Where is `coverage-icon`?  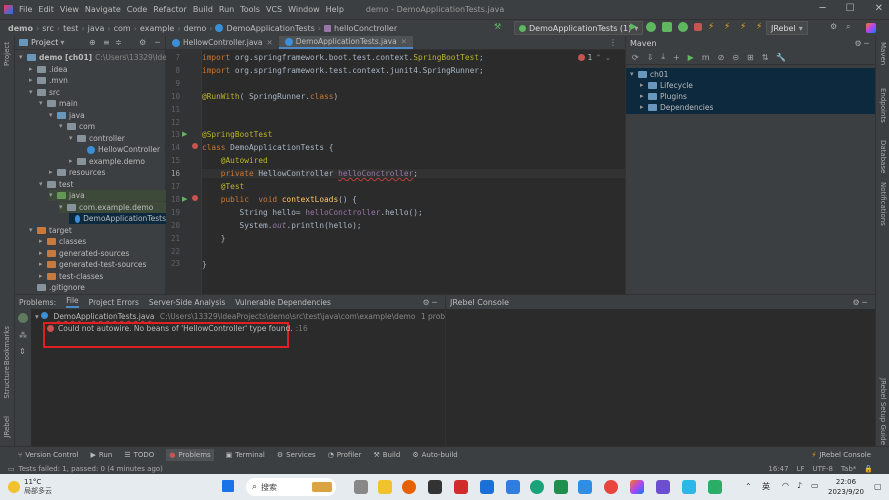 coverage-icon is located at coordinates (667, 27).